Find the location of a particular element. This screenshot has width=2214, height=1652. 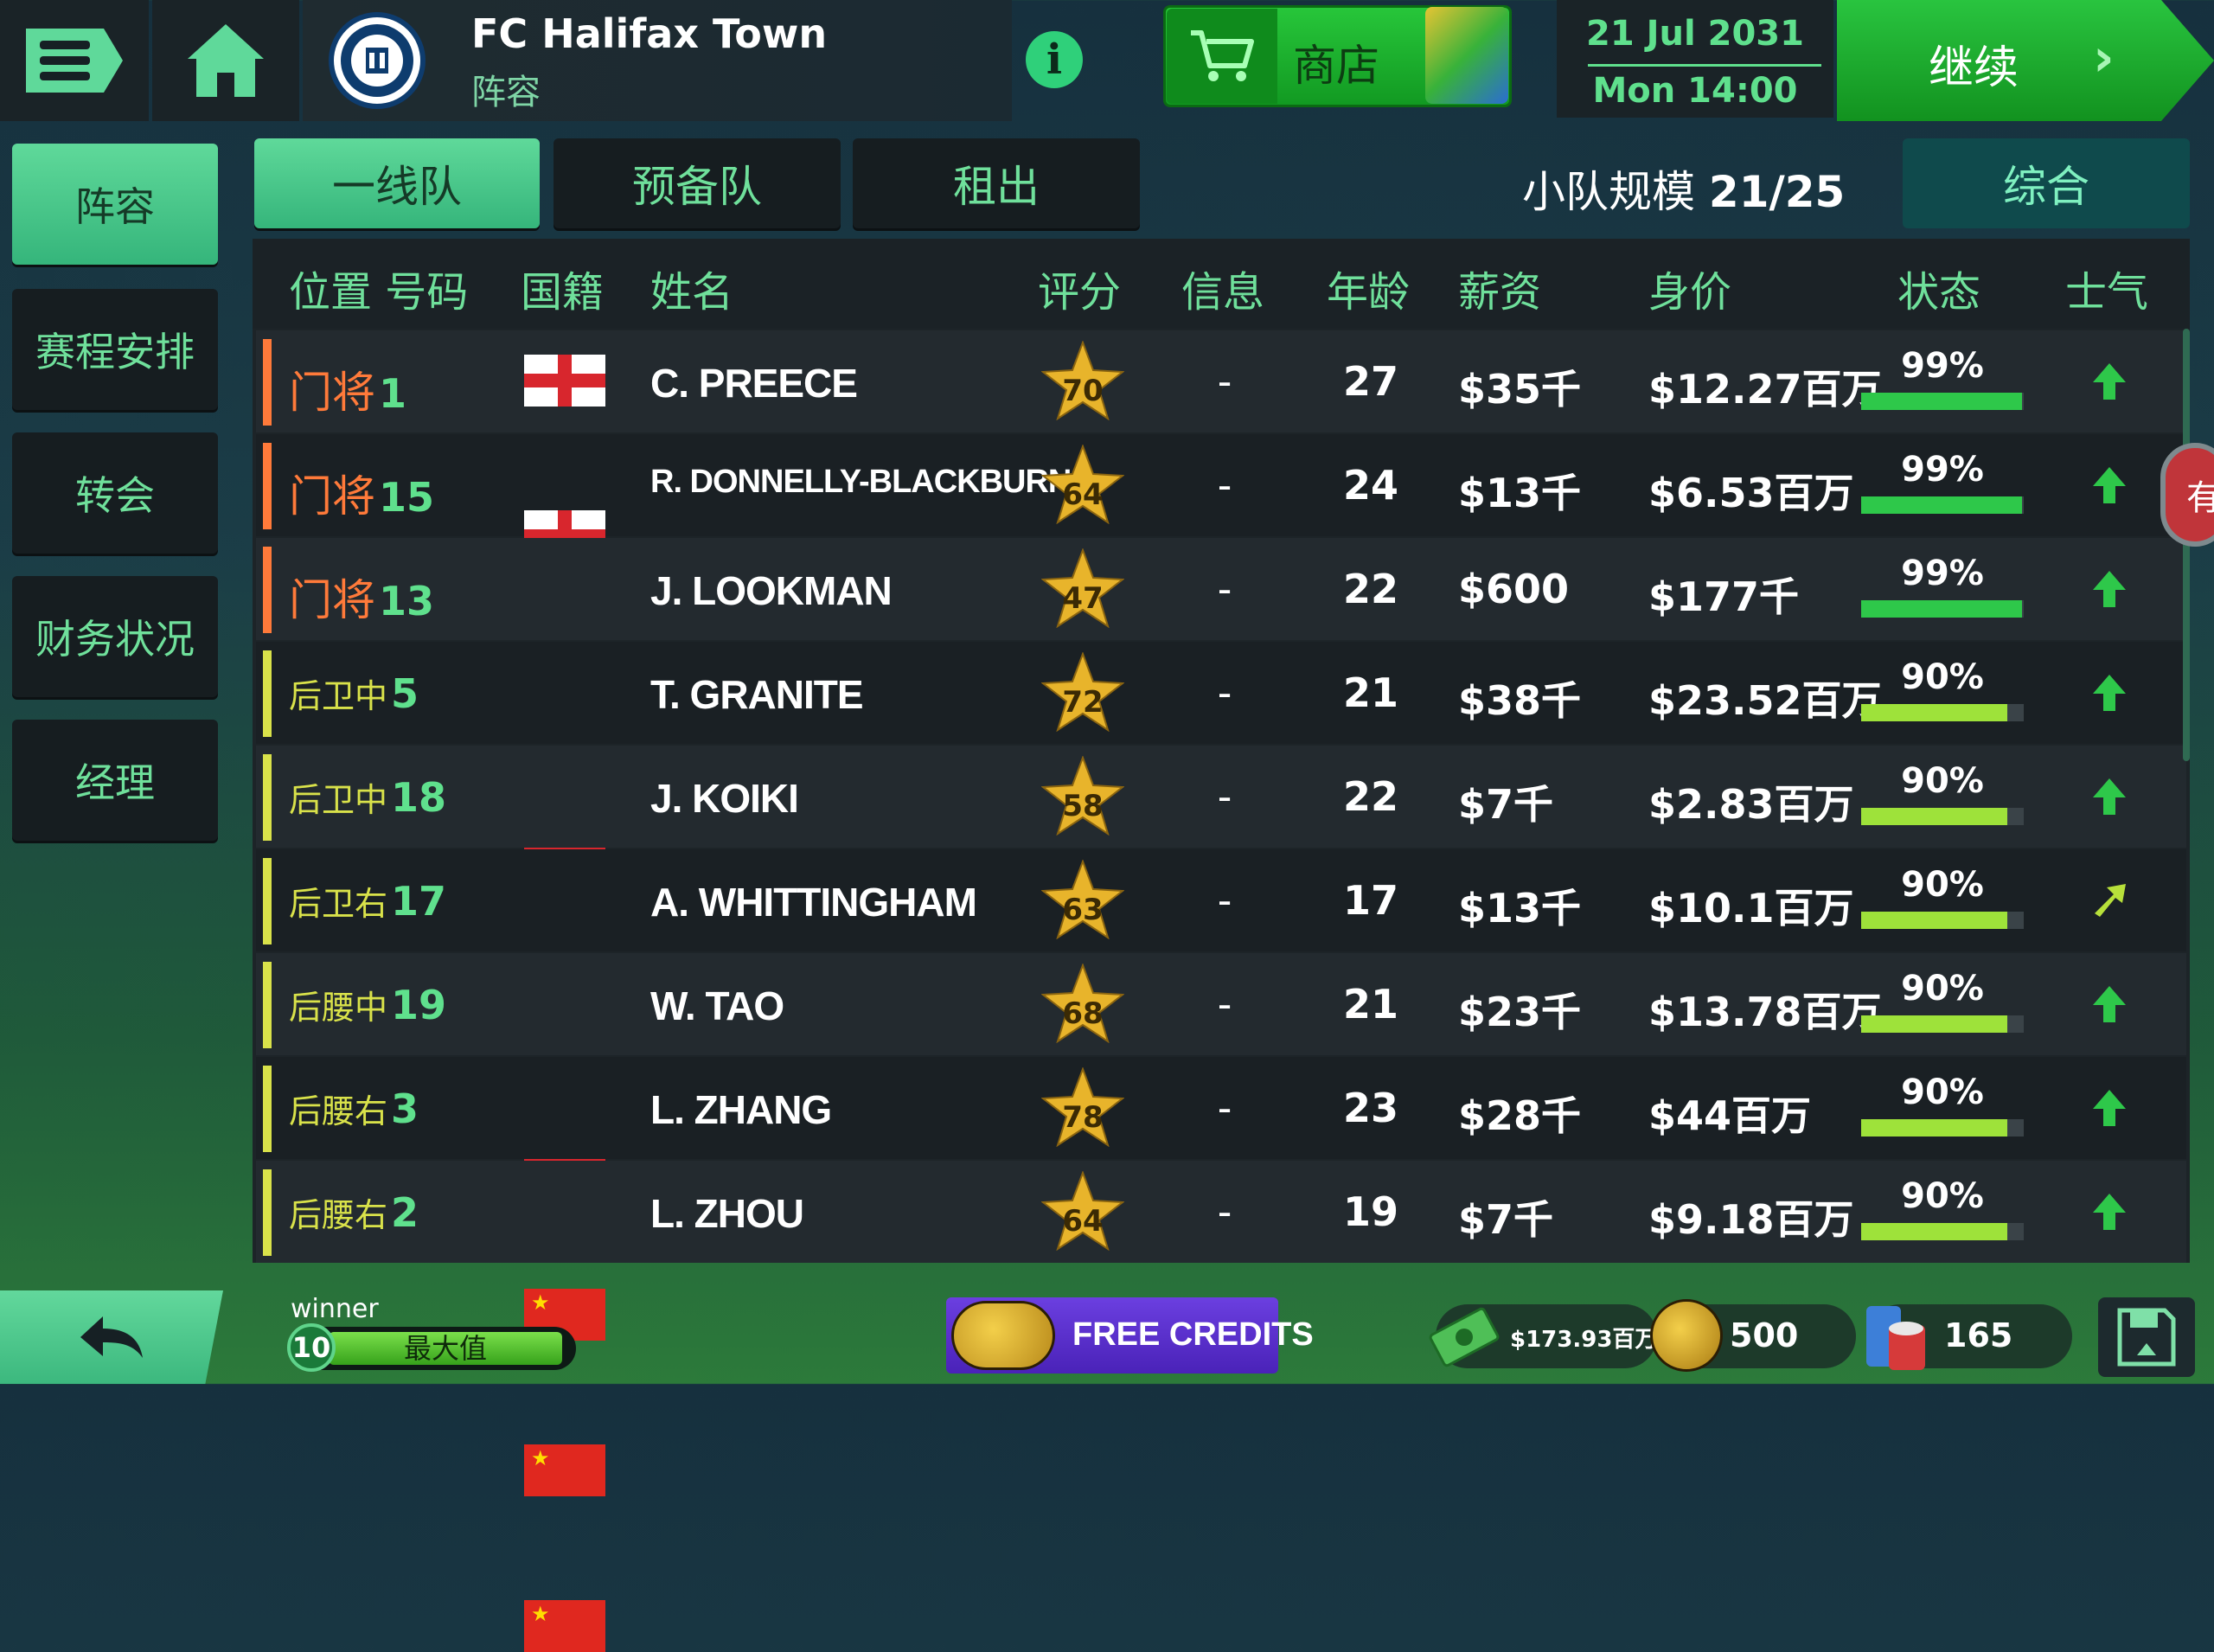

sidebar-item-transfers: 转会 is located at coordinates (115, 493).